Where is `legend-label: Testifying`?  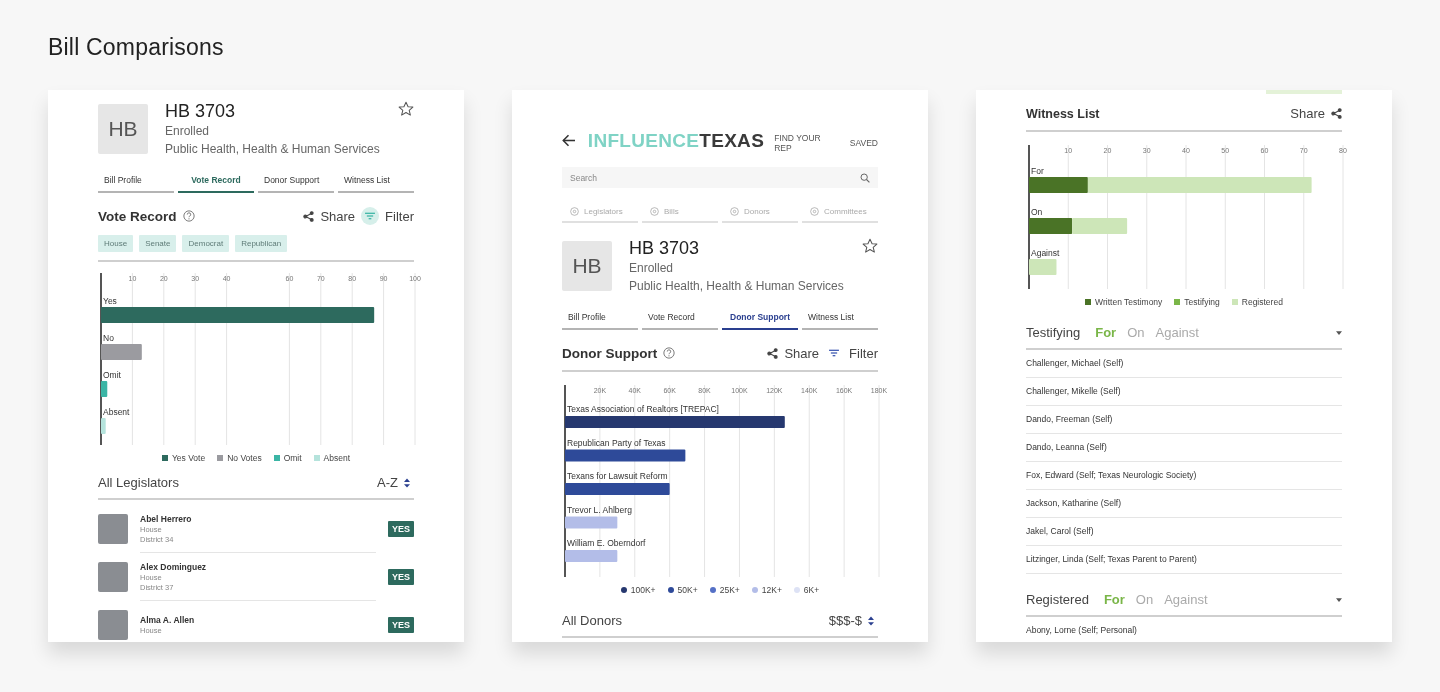
legend-label: Testifying is located at coordinates (1202, 302).